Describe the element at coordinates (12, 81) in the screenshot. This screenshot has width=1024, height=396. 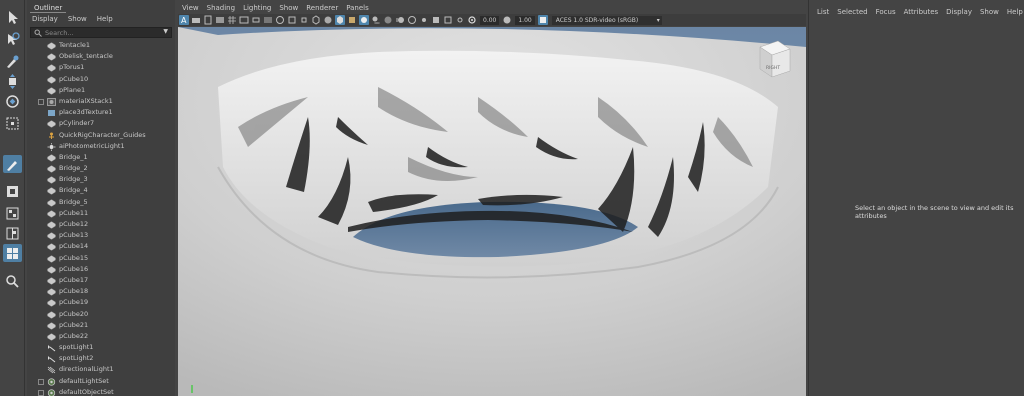
I see `move-tool-icon` at that location.